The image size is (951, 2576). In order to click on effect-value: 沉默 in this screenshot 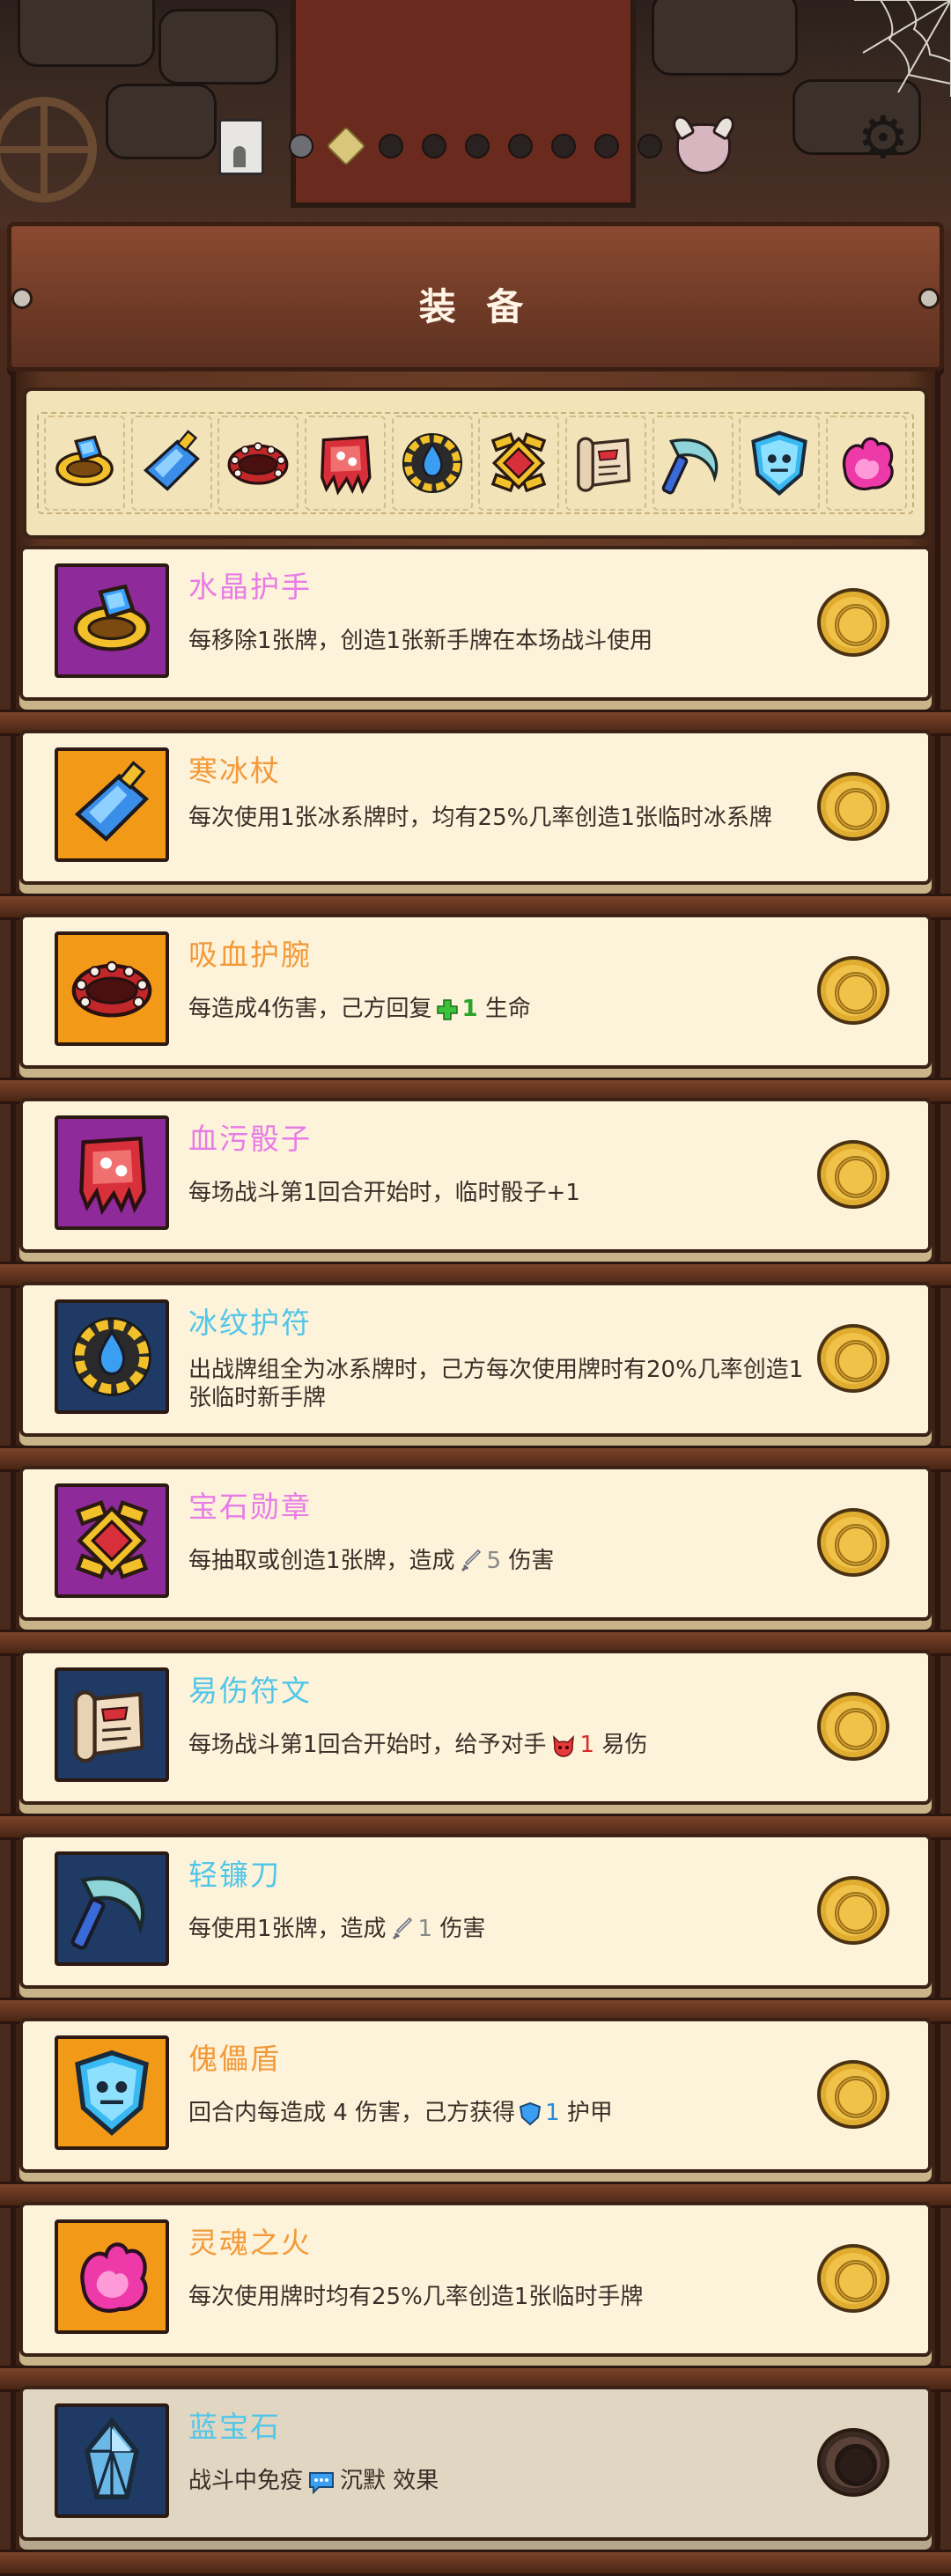, I will do `click(363, 2481)`.